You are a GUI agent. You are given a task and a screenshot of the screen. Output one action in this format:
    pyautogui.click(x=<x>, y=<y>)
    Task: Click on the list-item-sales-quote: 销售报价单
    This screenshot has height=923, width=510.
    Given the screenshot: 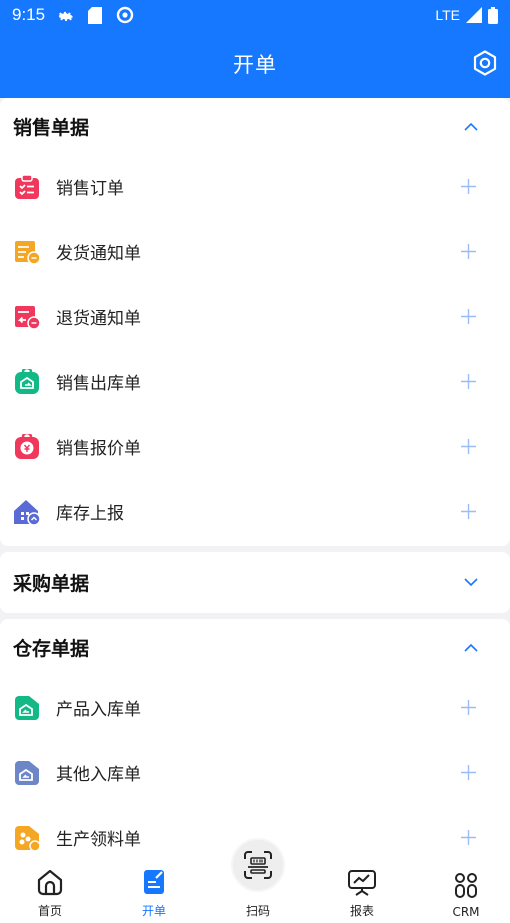 What is the action you would take?
    pyautogui.click(x=255, y=446)
    